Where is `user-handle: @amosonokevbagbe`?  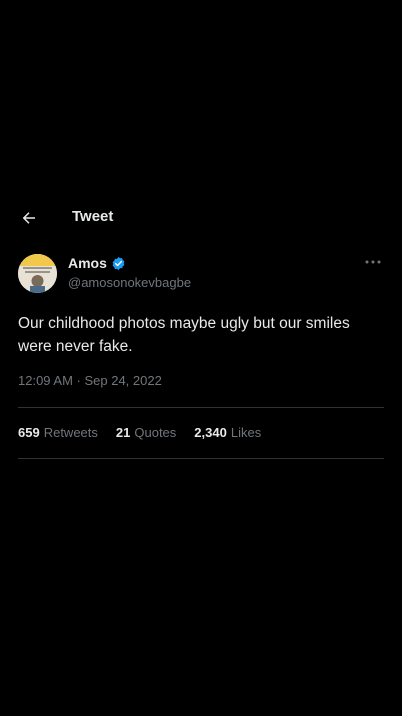
user-handle: @amosonokevbagbe is located at coordinates (129, 282).